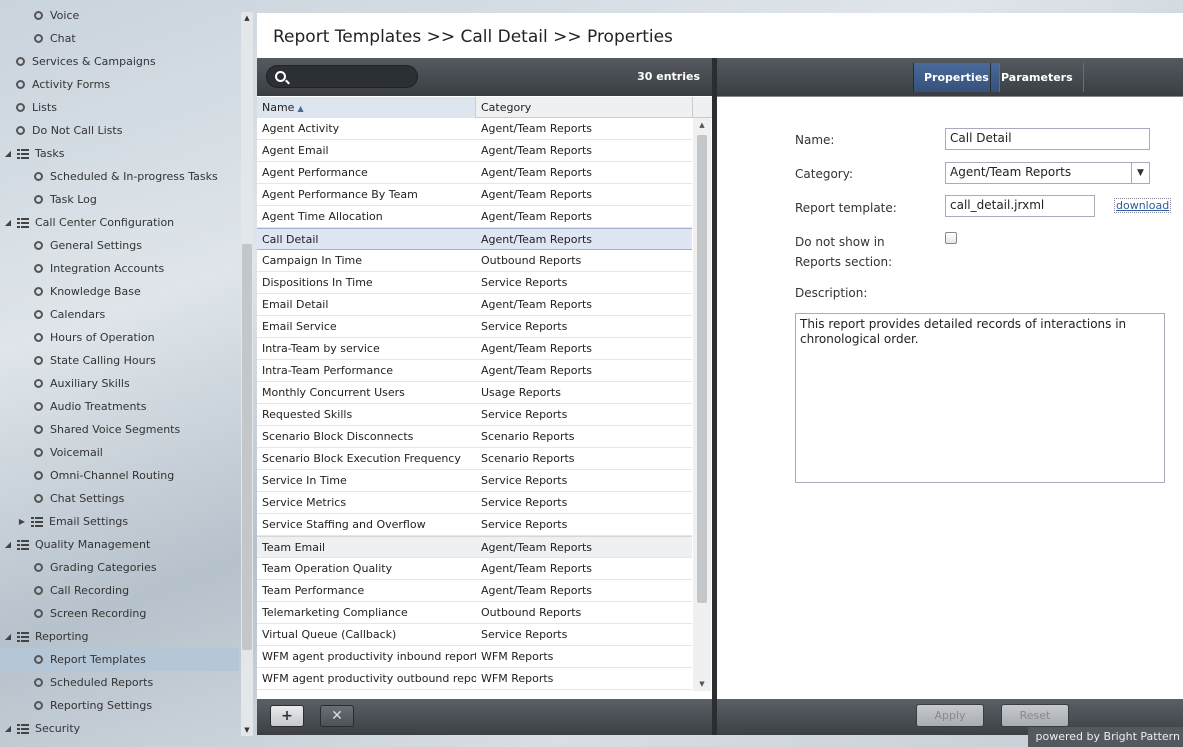  Describe the element at coordinates (119, 314) in the screenshot. I see `sidebar-item-calendars: Calendars` at that location.